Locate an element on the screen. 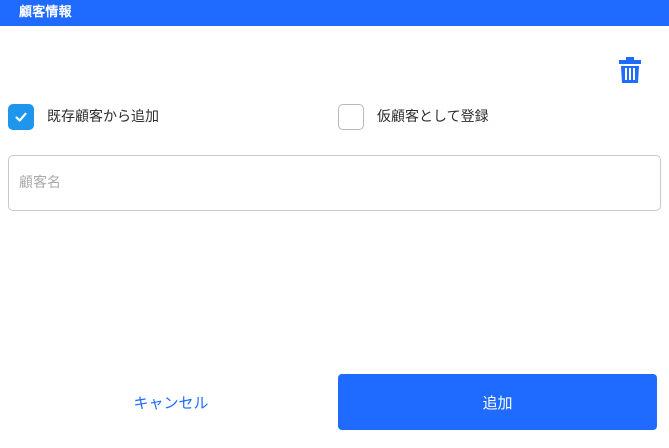 Image resolution: width=669 pixels, height=448 pixels. temporary-customer-option: 仮顧客として登録 is located at coordinates (413, 117).